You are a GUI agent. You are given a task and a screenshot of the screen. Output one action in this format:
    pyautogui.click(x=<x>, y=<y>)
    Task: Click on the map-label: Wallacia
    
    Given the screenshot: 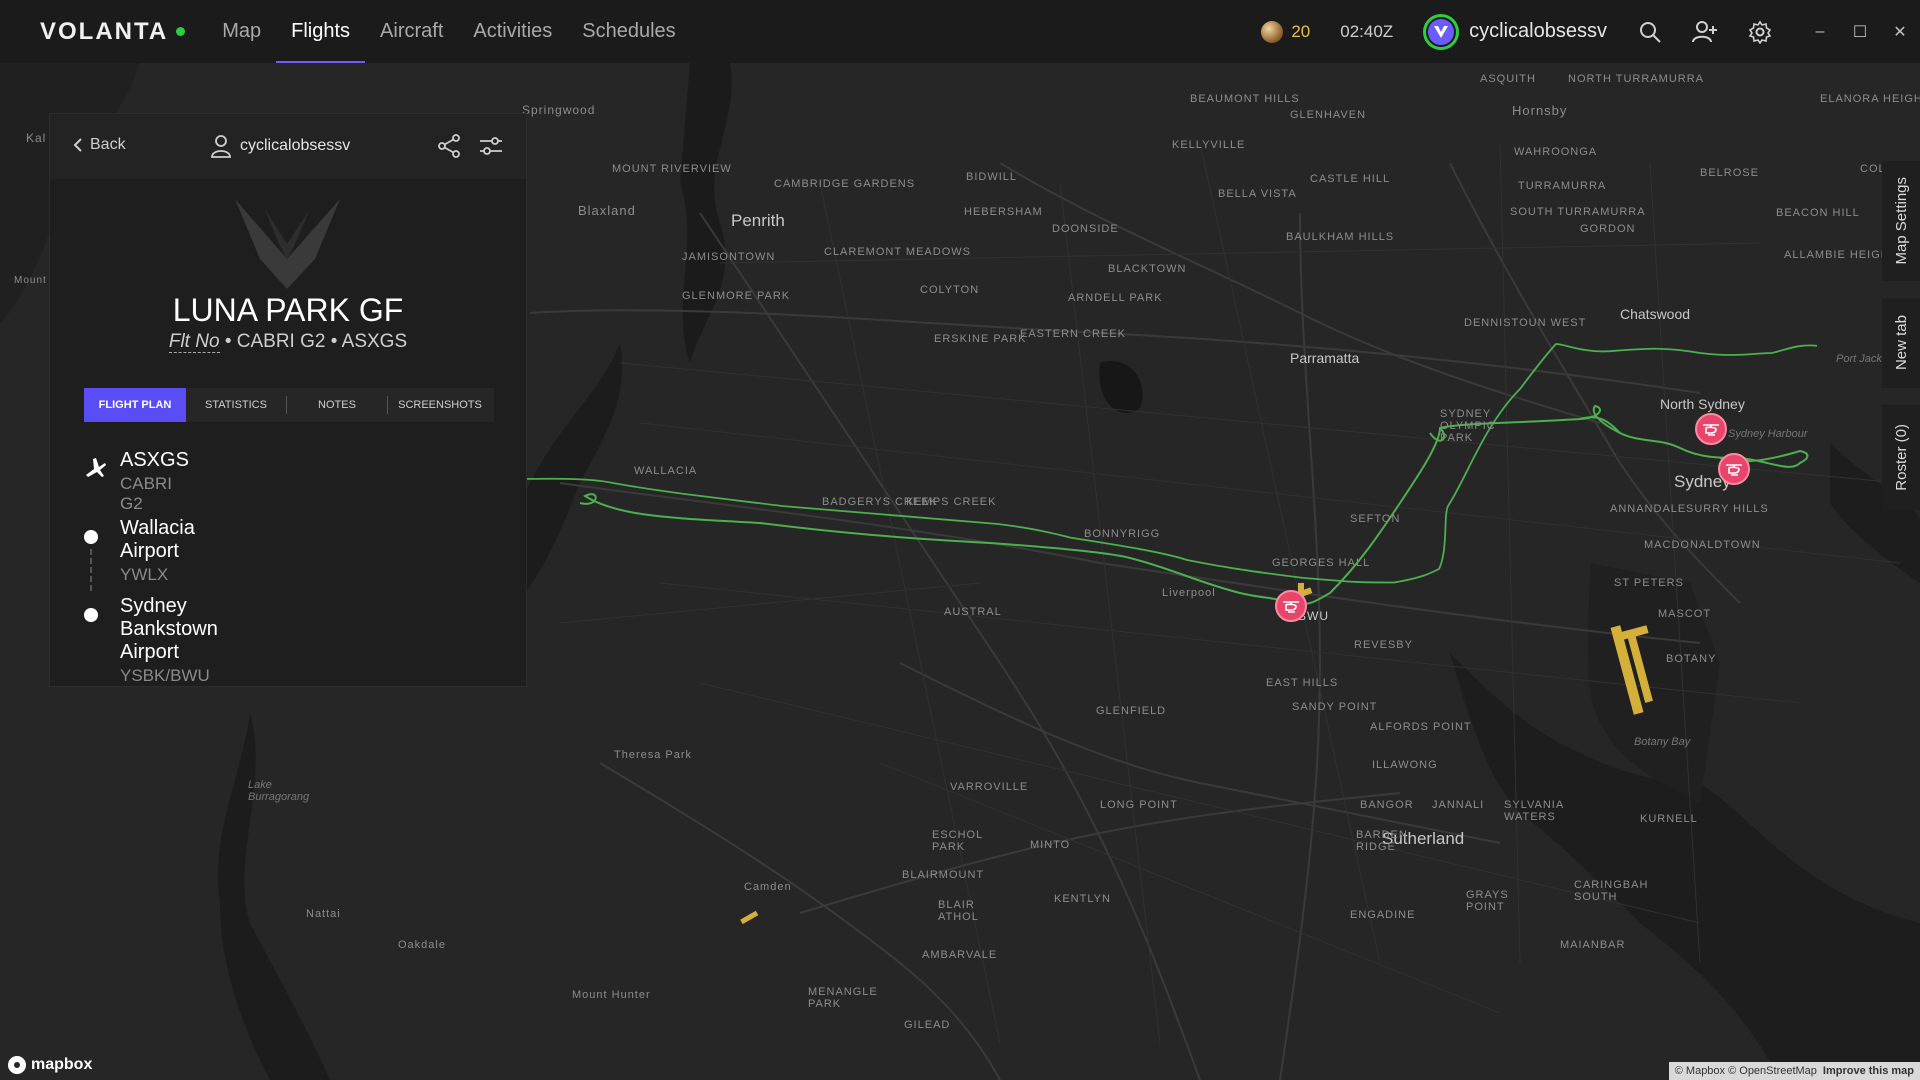 What is the action you would take?
    pyautogui.click(x=666, y=471)
    